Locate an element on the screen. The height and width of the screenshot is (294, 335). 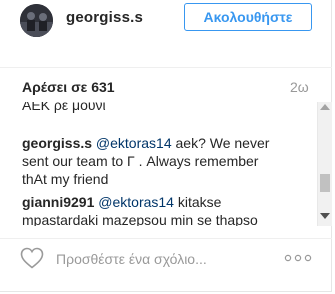
avatar-image is located at coordinates (36, 20).